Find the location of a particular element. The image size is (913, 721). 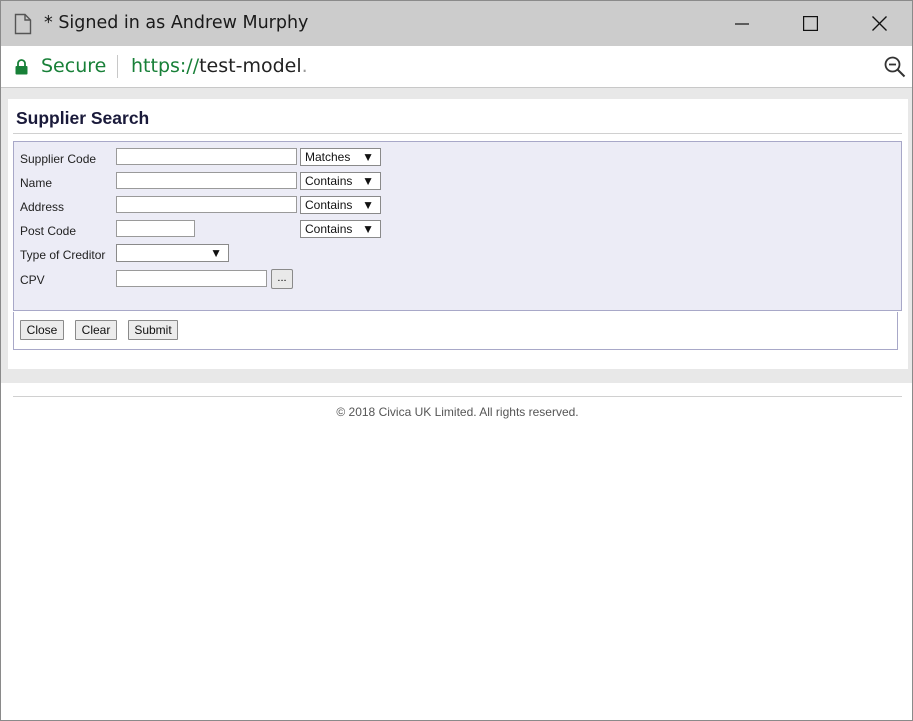

page-title: Supplier Search is located at coordinates (83, 118).